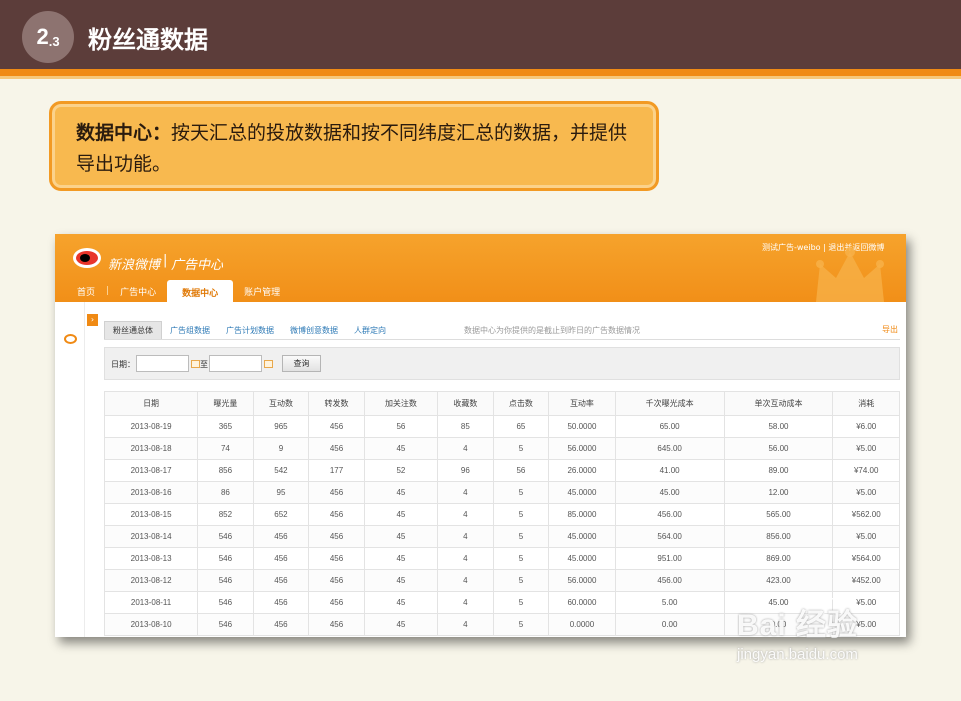 This screenshot has height=701, width=961. What do you see at coordinates (669, 448) in the screenshot?
I see `table-cell: 645.00` at bounding box center [669, 448].